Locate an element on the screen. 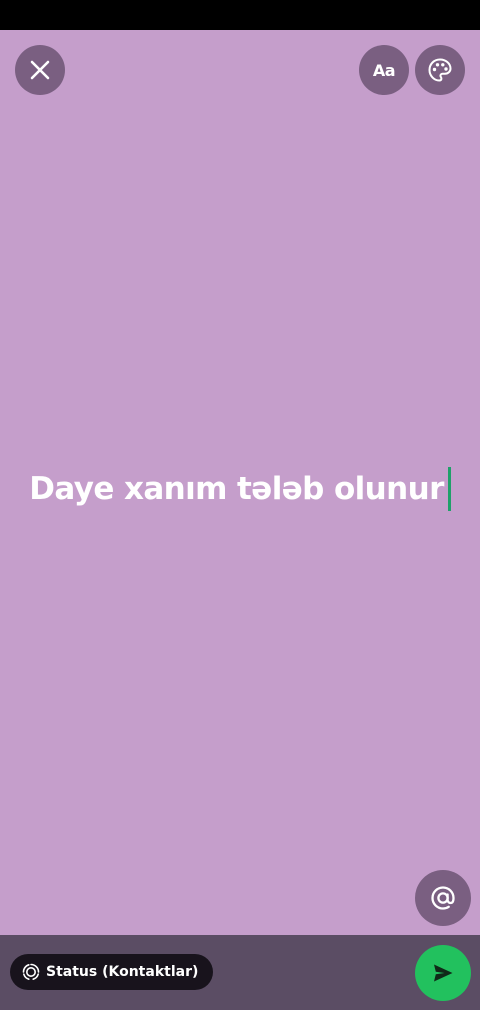 The height and width of the screenshot is (1010, 480). bottom-bar: Status (Kontaktlar) is located at coordinates (240, 972).